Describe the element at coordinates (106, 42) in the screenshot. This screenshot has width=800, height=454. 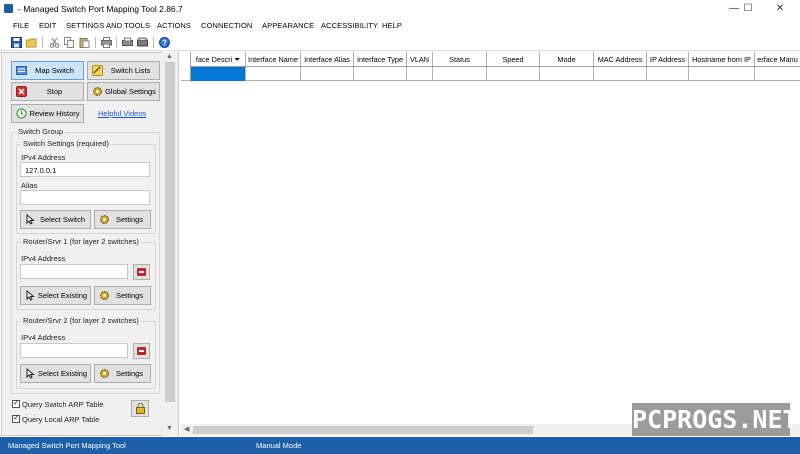
I see `print-icon` at that location.